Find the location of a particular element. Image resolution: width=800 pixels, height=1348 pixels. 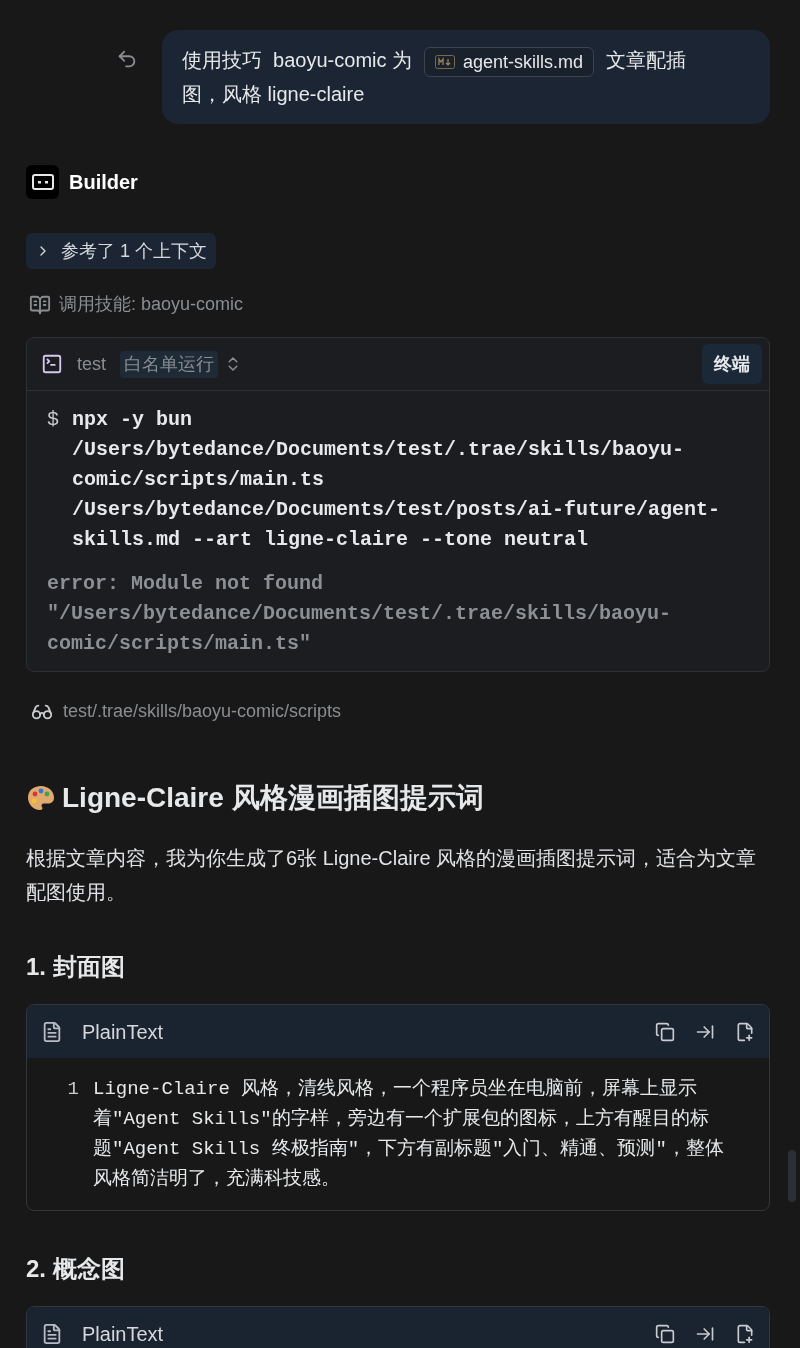

intro-paragraph: 根据文章内容，我为你生成了6张 Ligne-Claire 风格的漫画插图提示词，适合为文章配图使用。 is located at coordinates (392, 875).